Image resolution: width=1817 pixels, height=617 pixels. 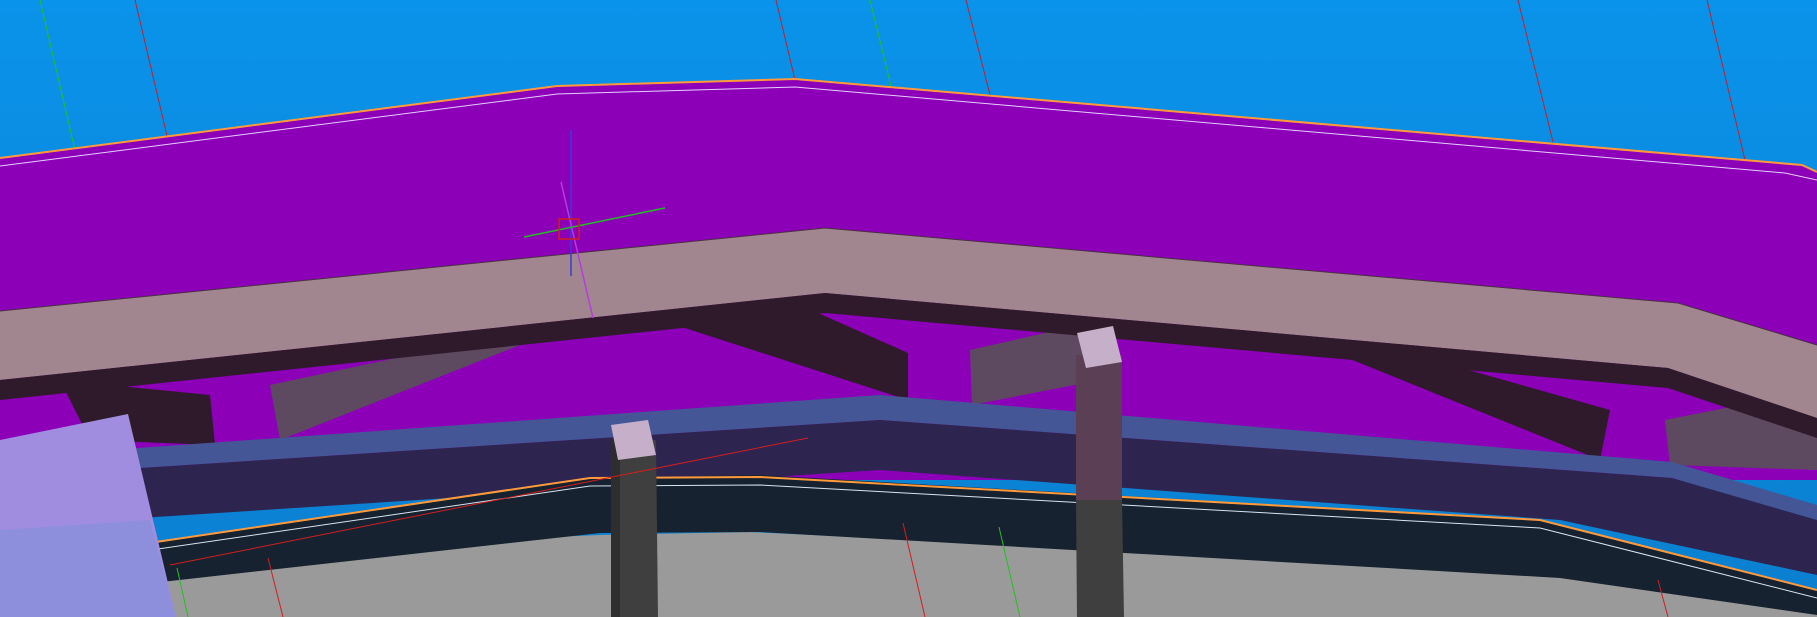 I want to click on column-side, so click(x=615, y=525).